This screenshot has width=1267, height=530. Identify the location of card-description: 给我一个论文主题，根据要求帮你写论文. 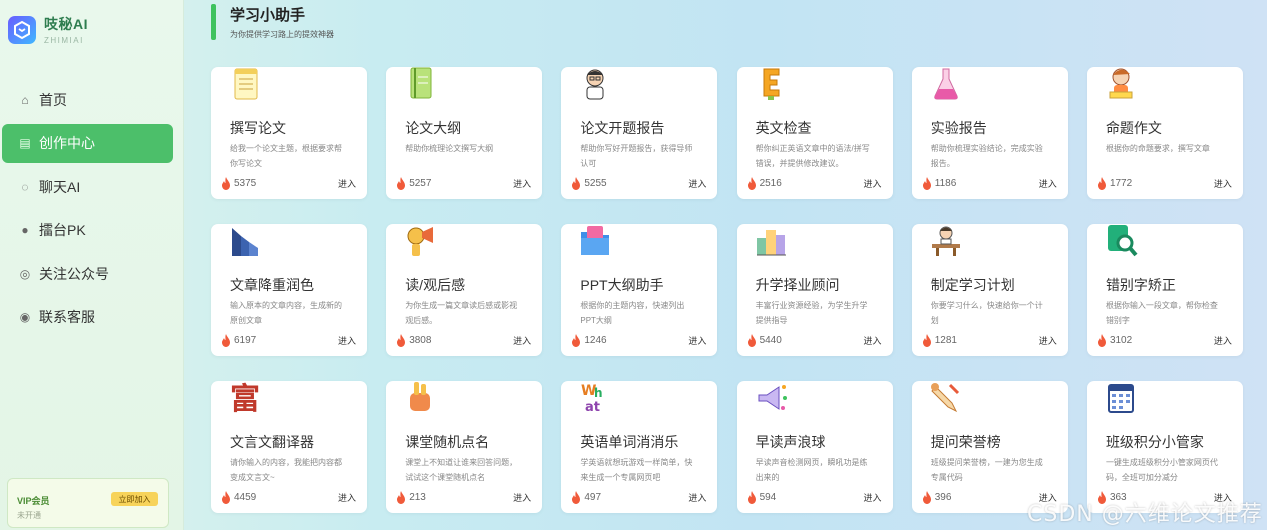
(286, 156).